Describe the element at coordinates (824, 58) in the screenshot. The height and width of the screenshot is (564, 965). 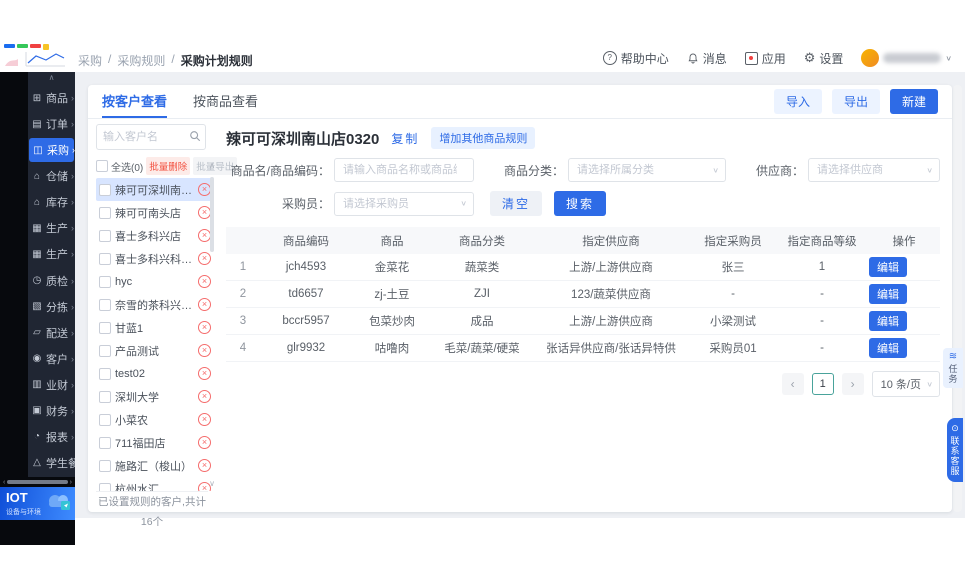
I see `settings: ⚙ 设置` at that location.